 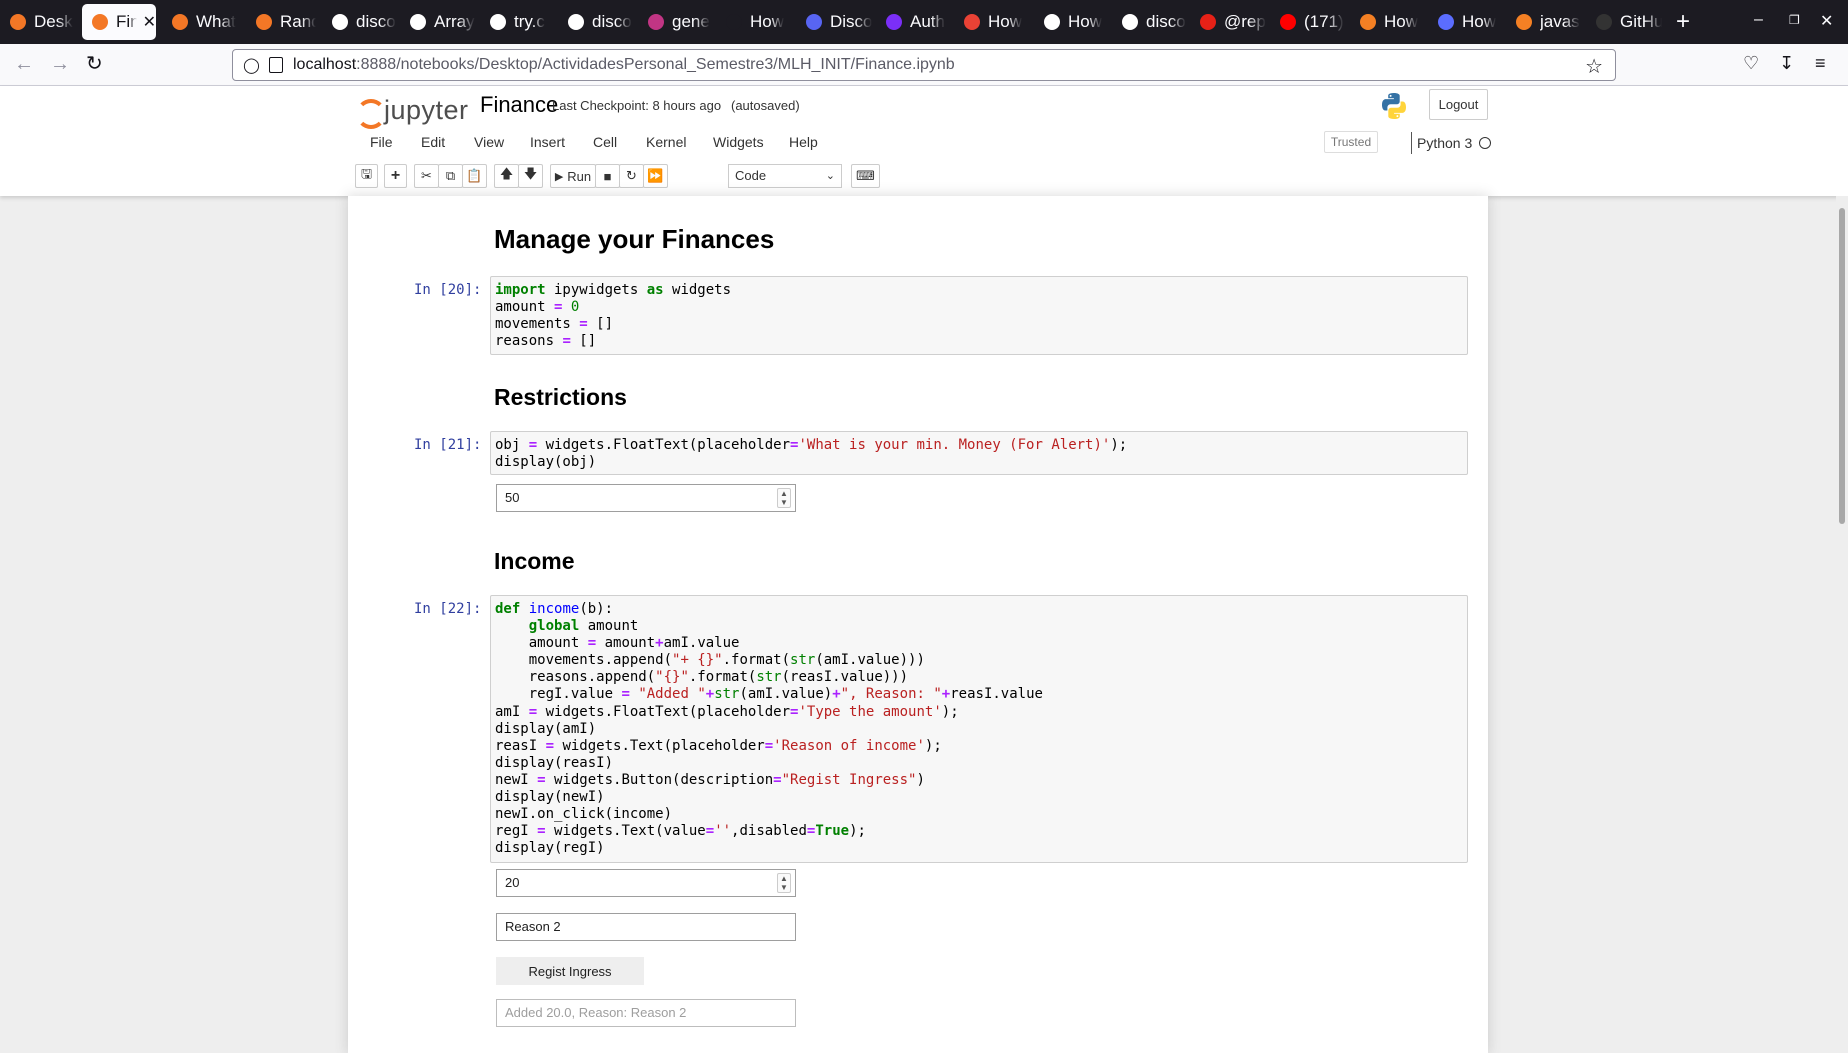 I want to click on amount-input: 20 ▲ ▼, so click(x=646, y=883).